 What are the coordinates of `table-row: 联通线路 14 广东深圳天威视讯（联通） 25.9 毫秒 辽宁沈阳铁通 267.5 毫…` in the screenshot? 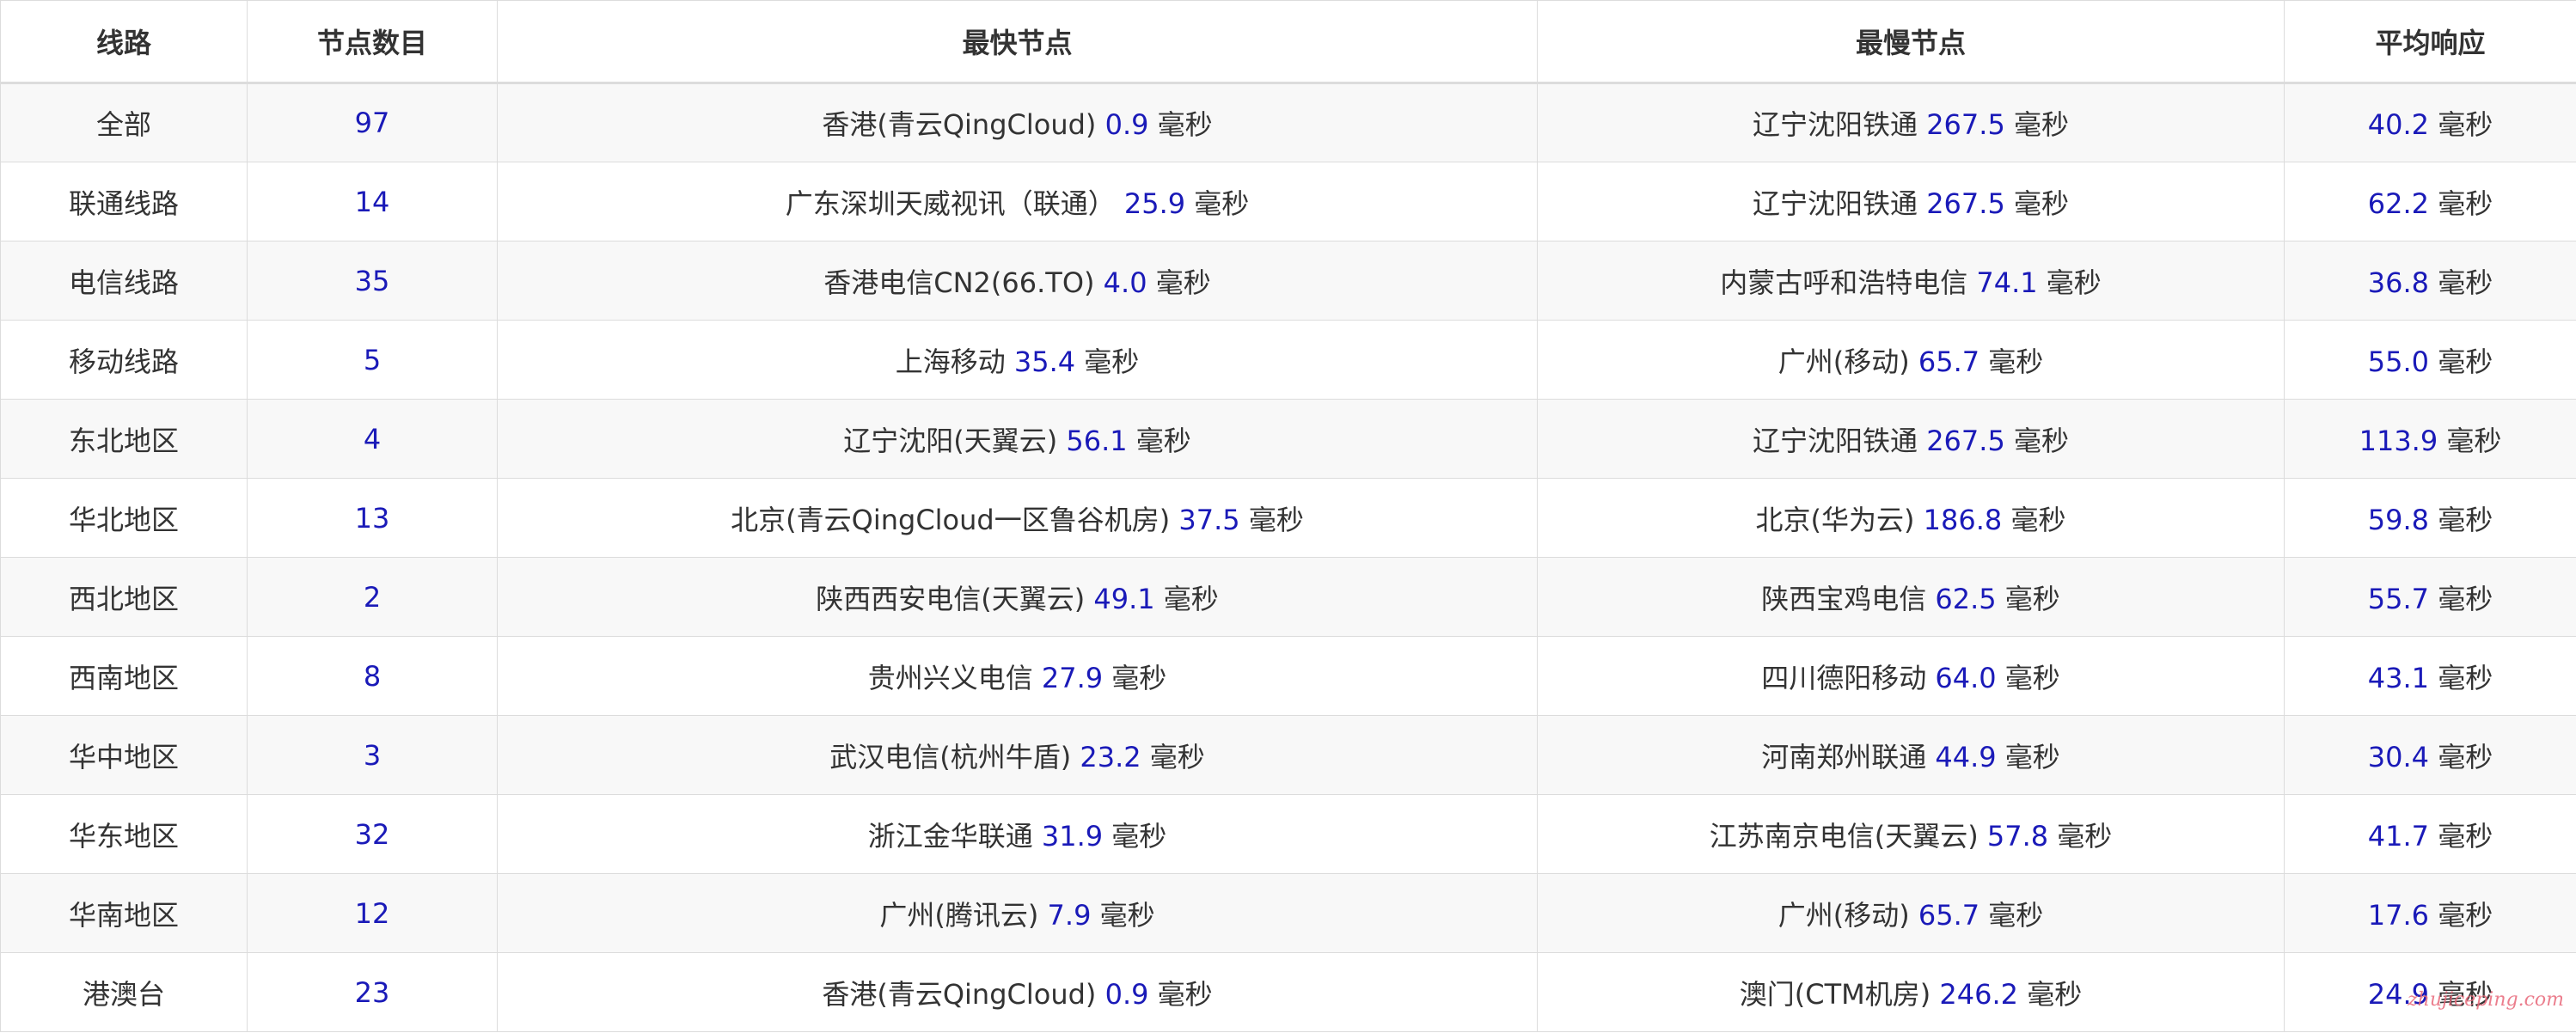 It's located at (1288, 201).